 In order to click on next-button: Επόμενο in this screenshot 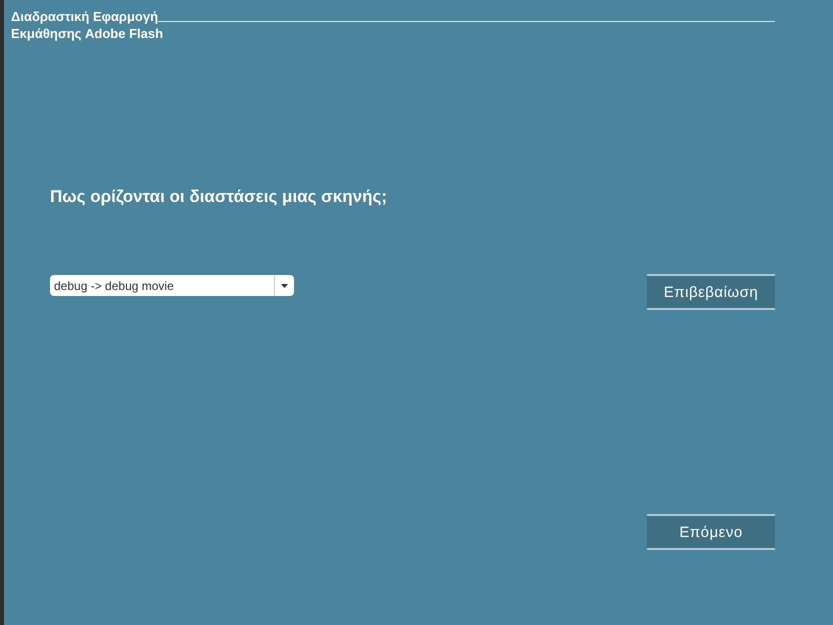, I will do `click(711, 532)`.